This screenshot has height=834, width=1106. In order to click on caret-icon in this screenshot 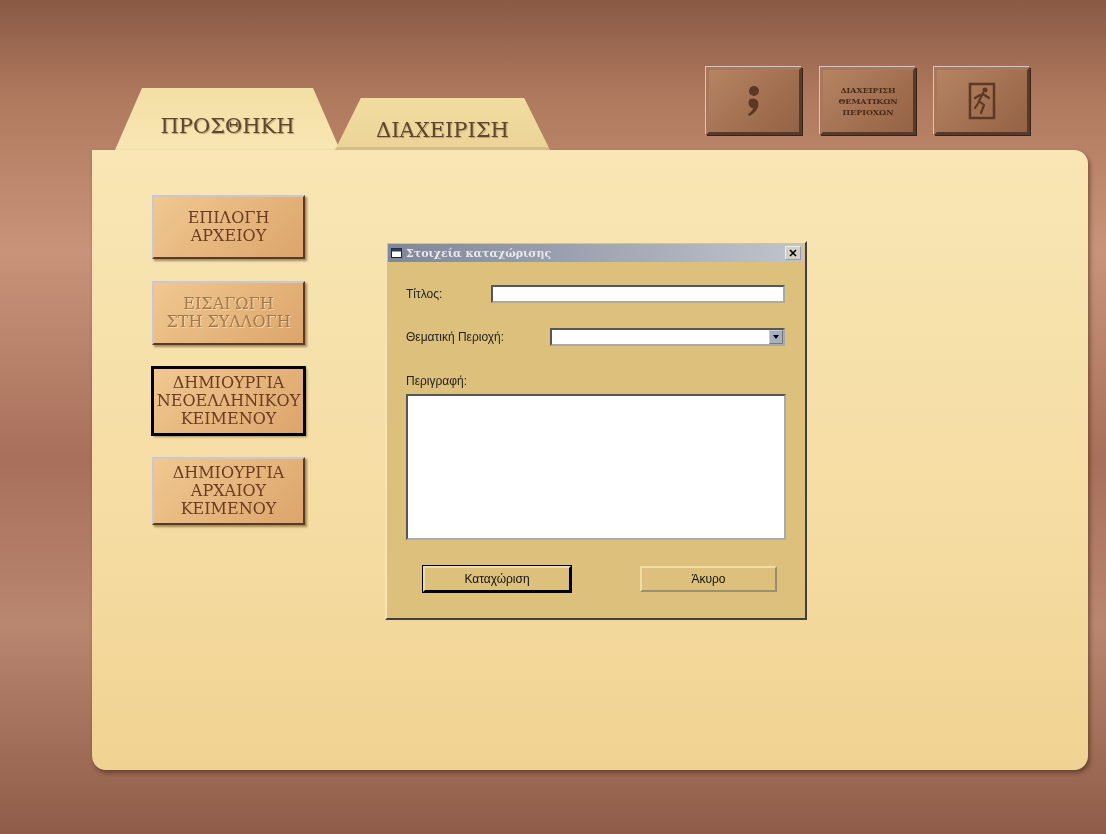, I will do `click(776, 337)`.